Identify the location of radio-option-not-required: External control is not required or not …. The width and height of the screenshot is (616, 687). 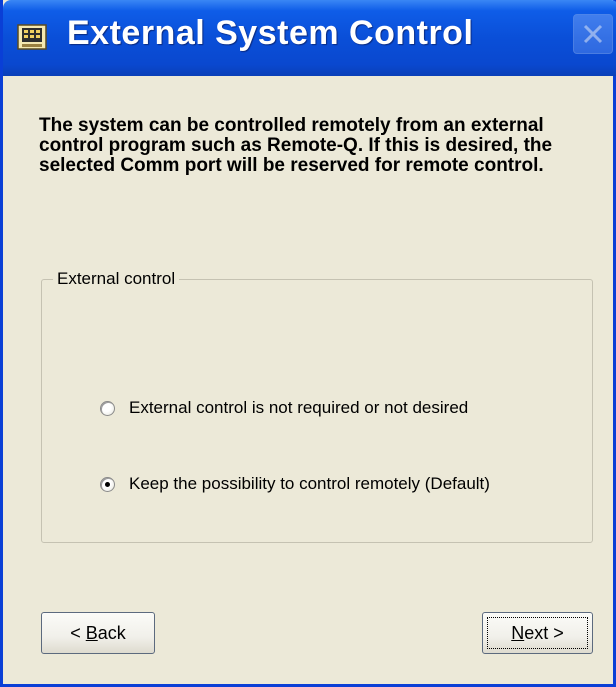
(284, 408).